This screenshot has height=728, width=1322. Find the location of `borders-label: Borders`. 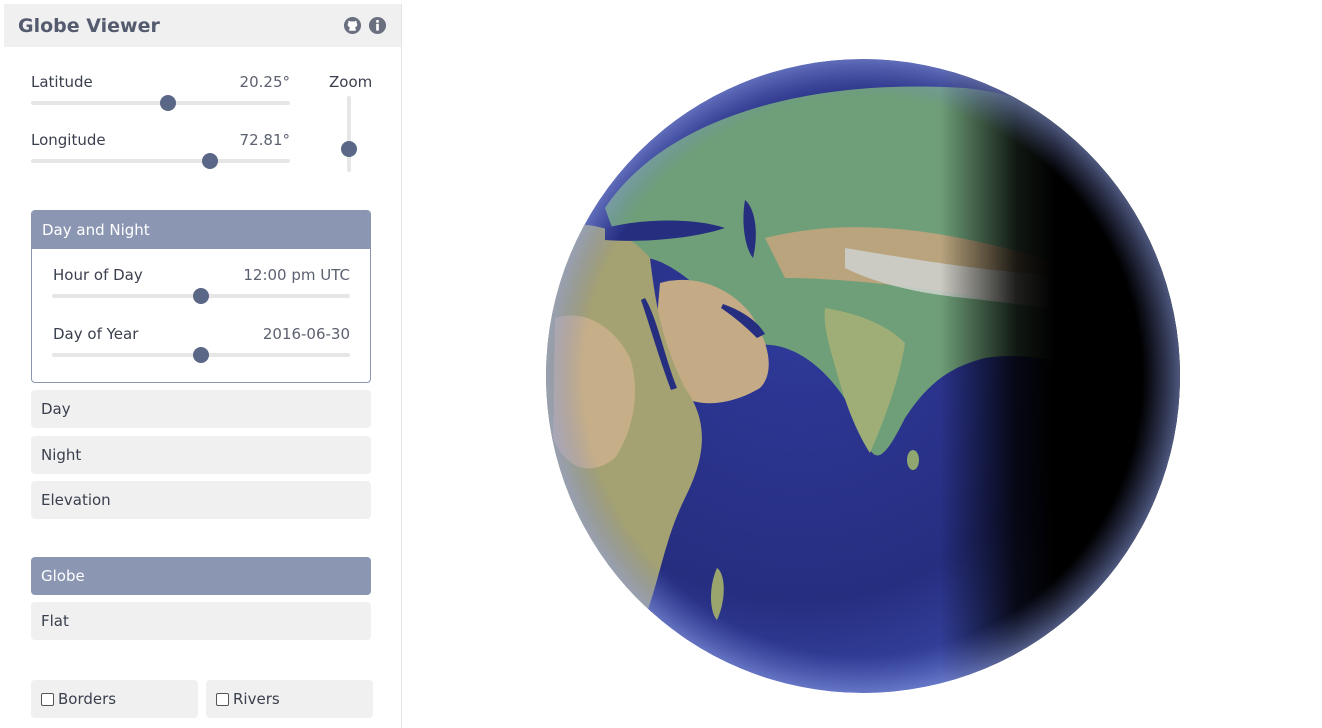

borders-label: Borders is located at coordinates (87, 699).